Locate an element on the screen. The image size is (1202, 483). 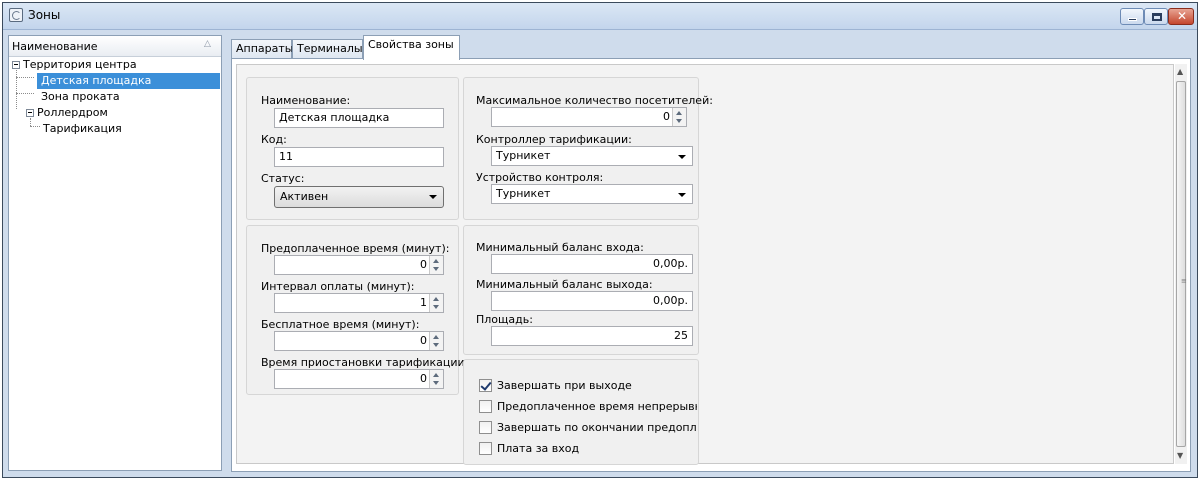
prepaid-continuous-checkbox: Предоплаченное время непрерывно is located at coordinates (588, 407).